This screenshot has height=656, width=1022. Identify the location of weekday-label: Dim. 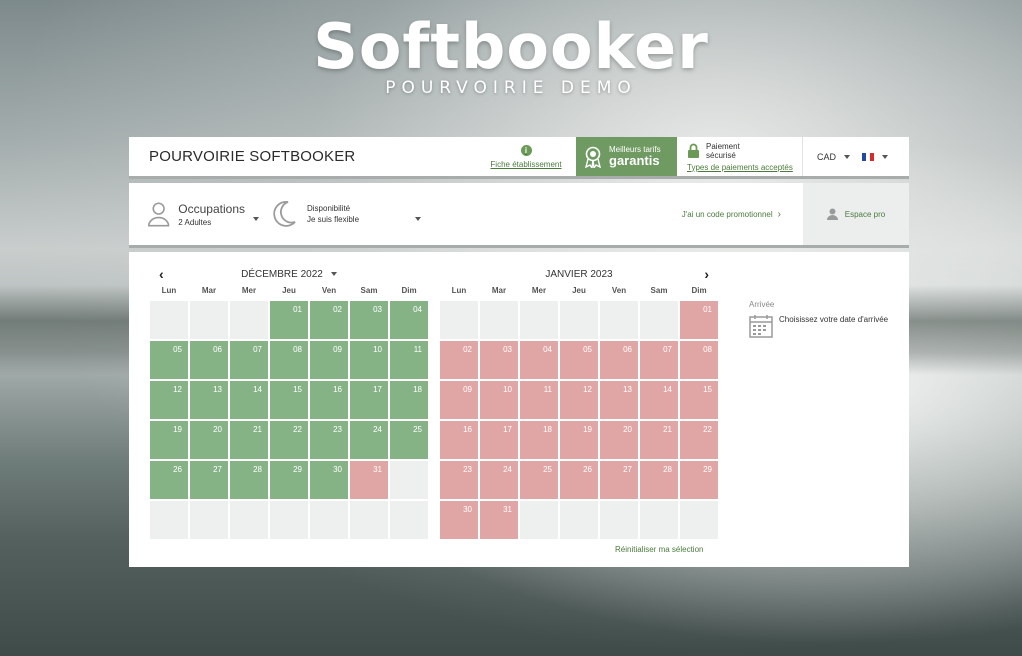
(409, 290).